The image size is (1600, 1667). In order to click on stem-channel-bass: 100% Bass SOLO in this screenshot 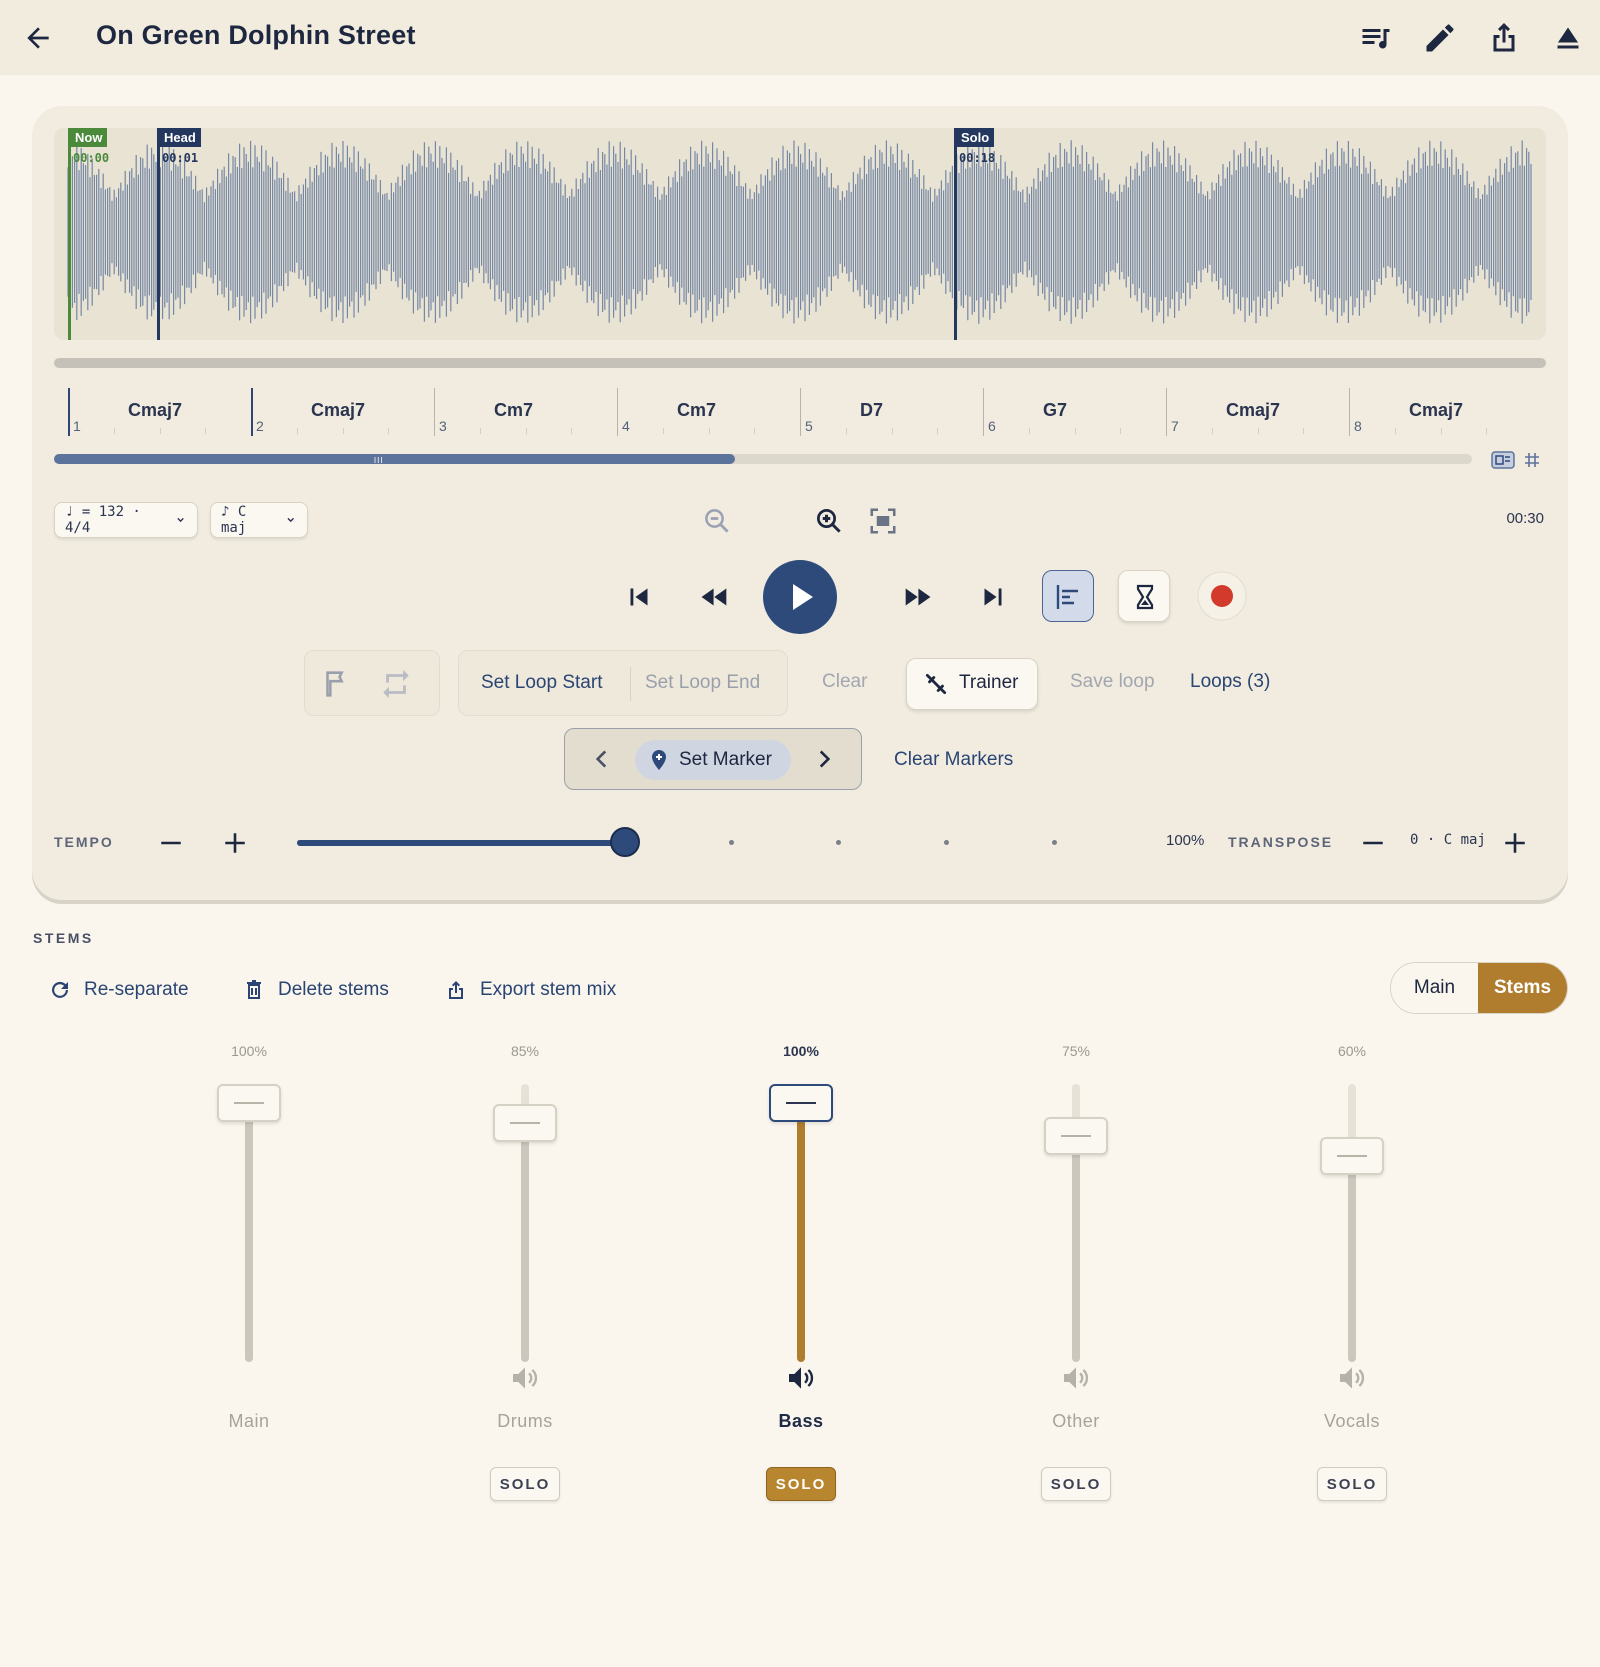, I will do `click(801, 1275)`.